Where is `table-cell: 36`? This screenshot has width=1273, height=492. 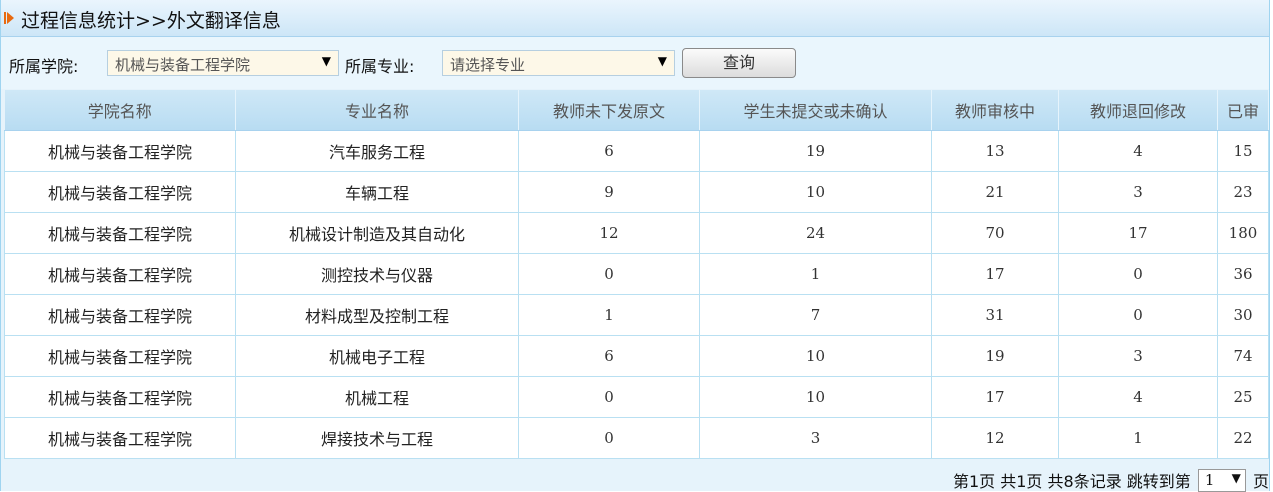
table-cell: 36 is located at coordinates (1243, 274).